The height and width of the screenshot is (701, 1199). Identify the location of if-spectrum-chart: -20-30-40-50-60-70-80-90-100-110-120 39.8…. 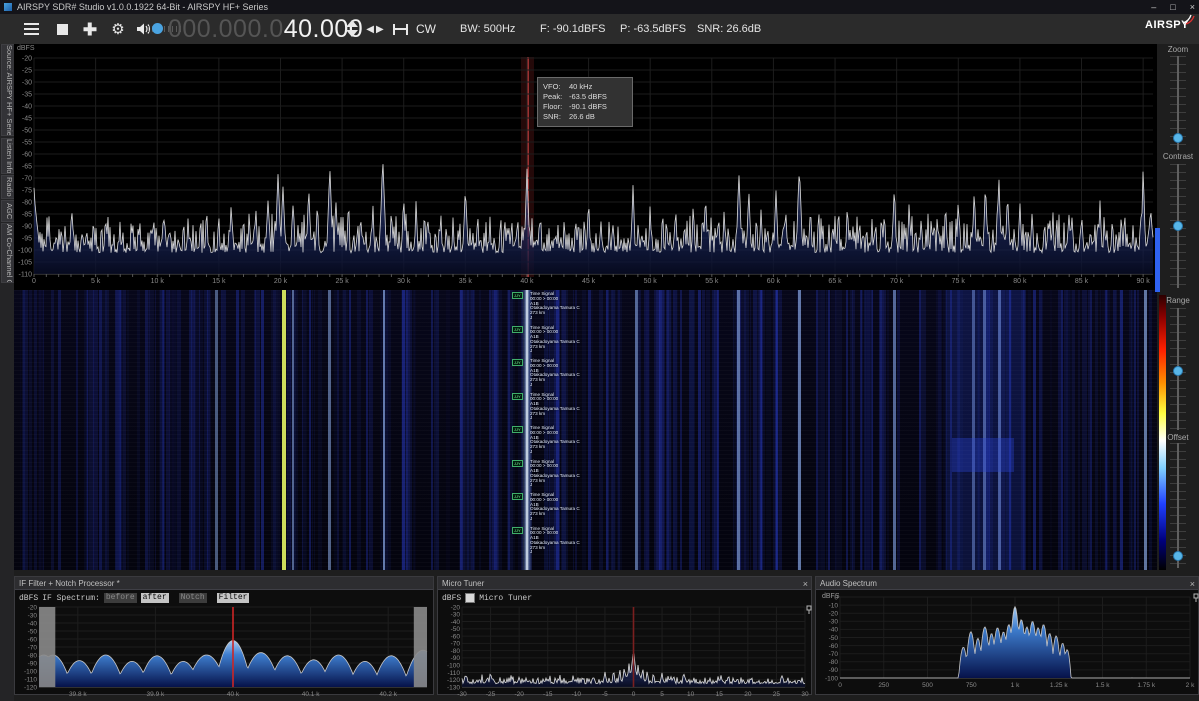
(226, 651).